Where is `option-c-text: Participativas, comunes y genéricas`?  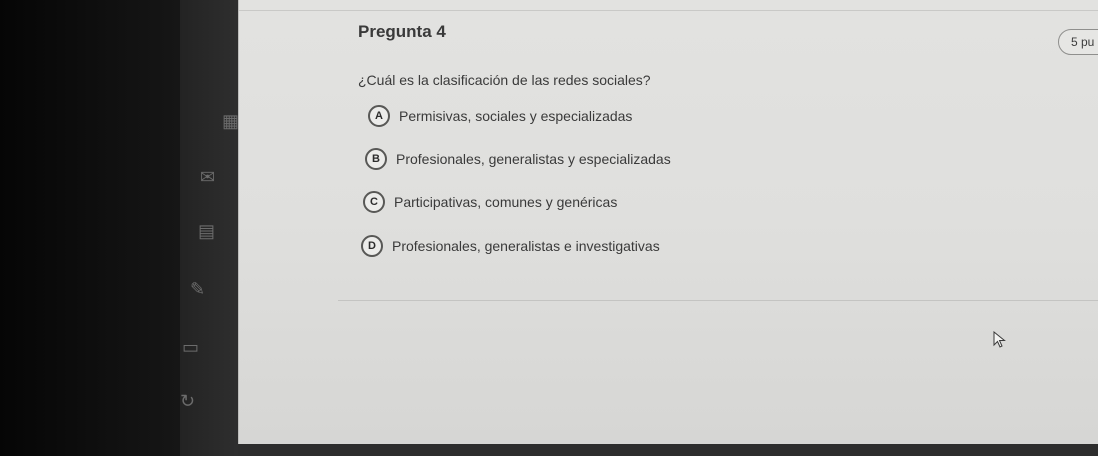 option-c-text: Participativas, comunes y genéricas is located at coordinates (505, 202).